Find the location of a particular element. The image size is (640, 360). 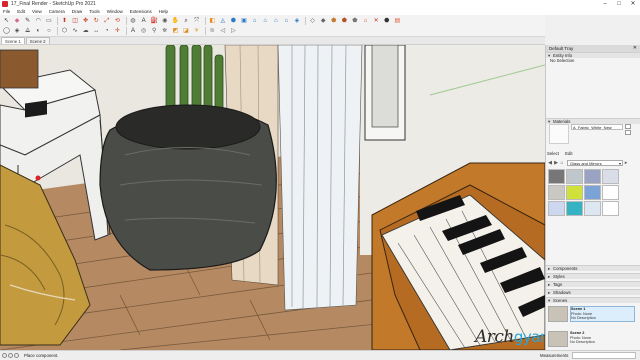

monochrome-icon: ⬟ is located at coordinates (354, 21).